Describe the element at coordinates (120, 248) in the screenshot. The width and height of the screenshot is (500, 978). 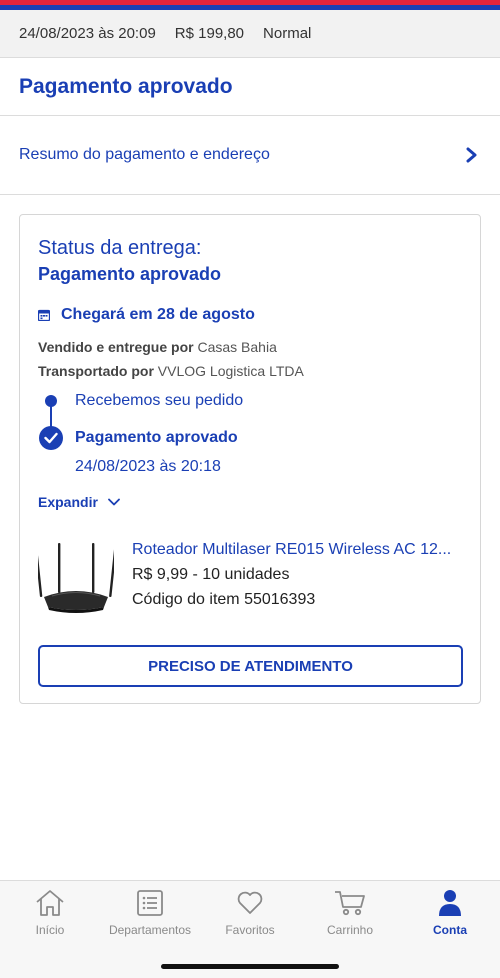
I see `delivery-status-label: Status da entrega:` at that location.